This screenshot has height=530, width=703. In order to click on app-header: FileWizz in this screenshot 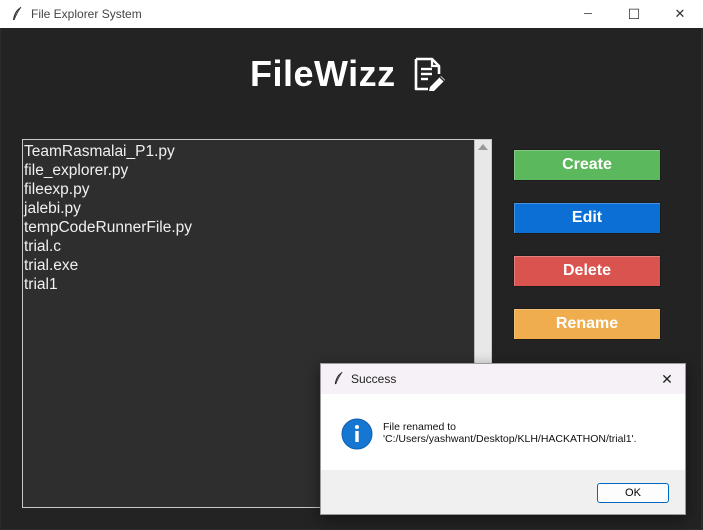, I will do `click(348, 74)`.